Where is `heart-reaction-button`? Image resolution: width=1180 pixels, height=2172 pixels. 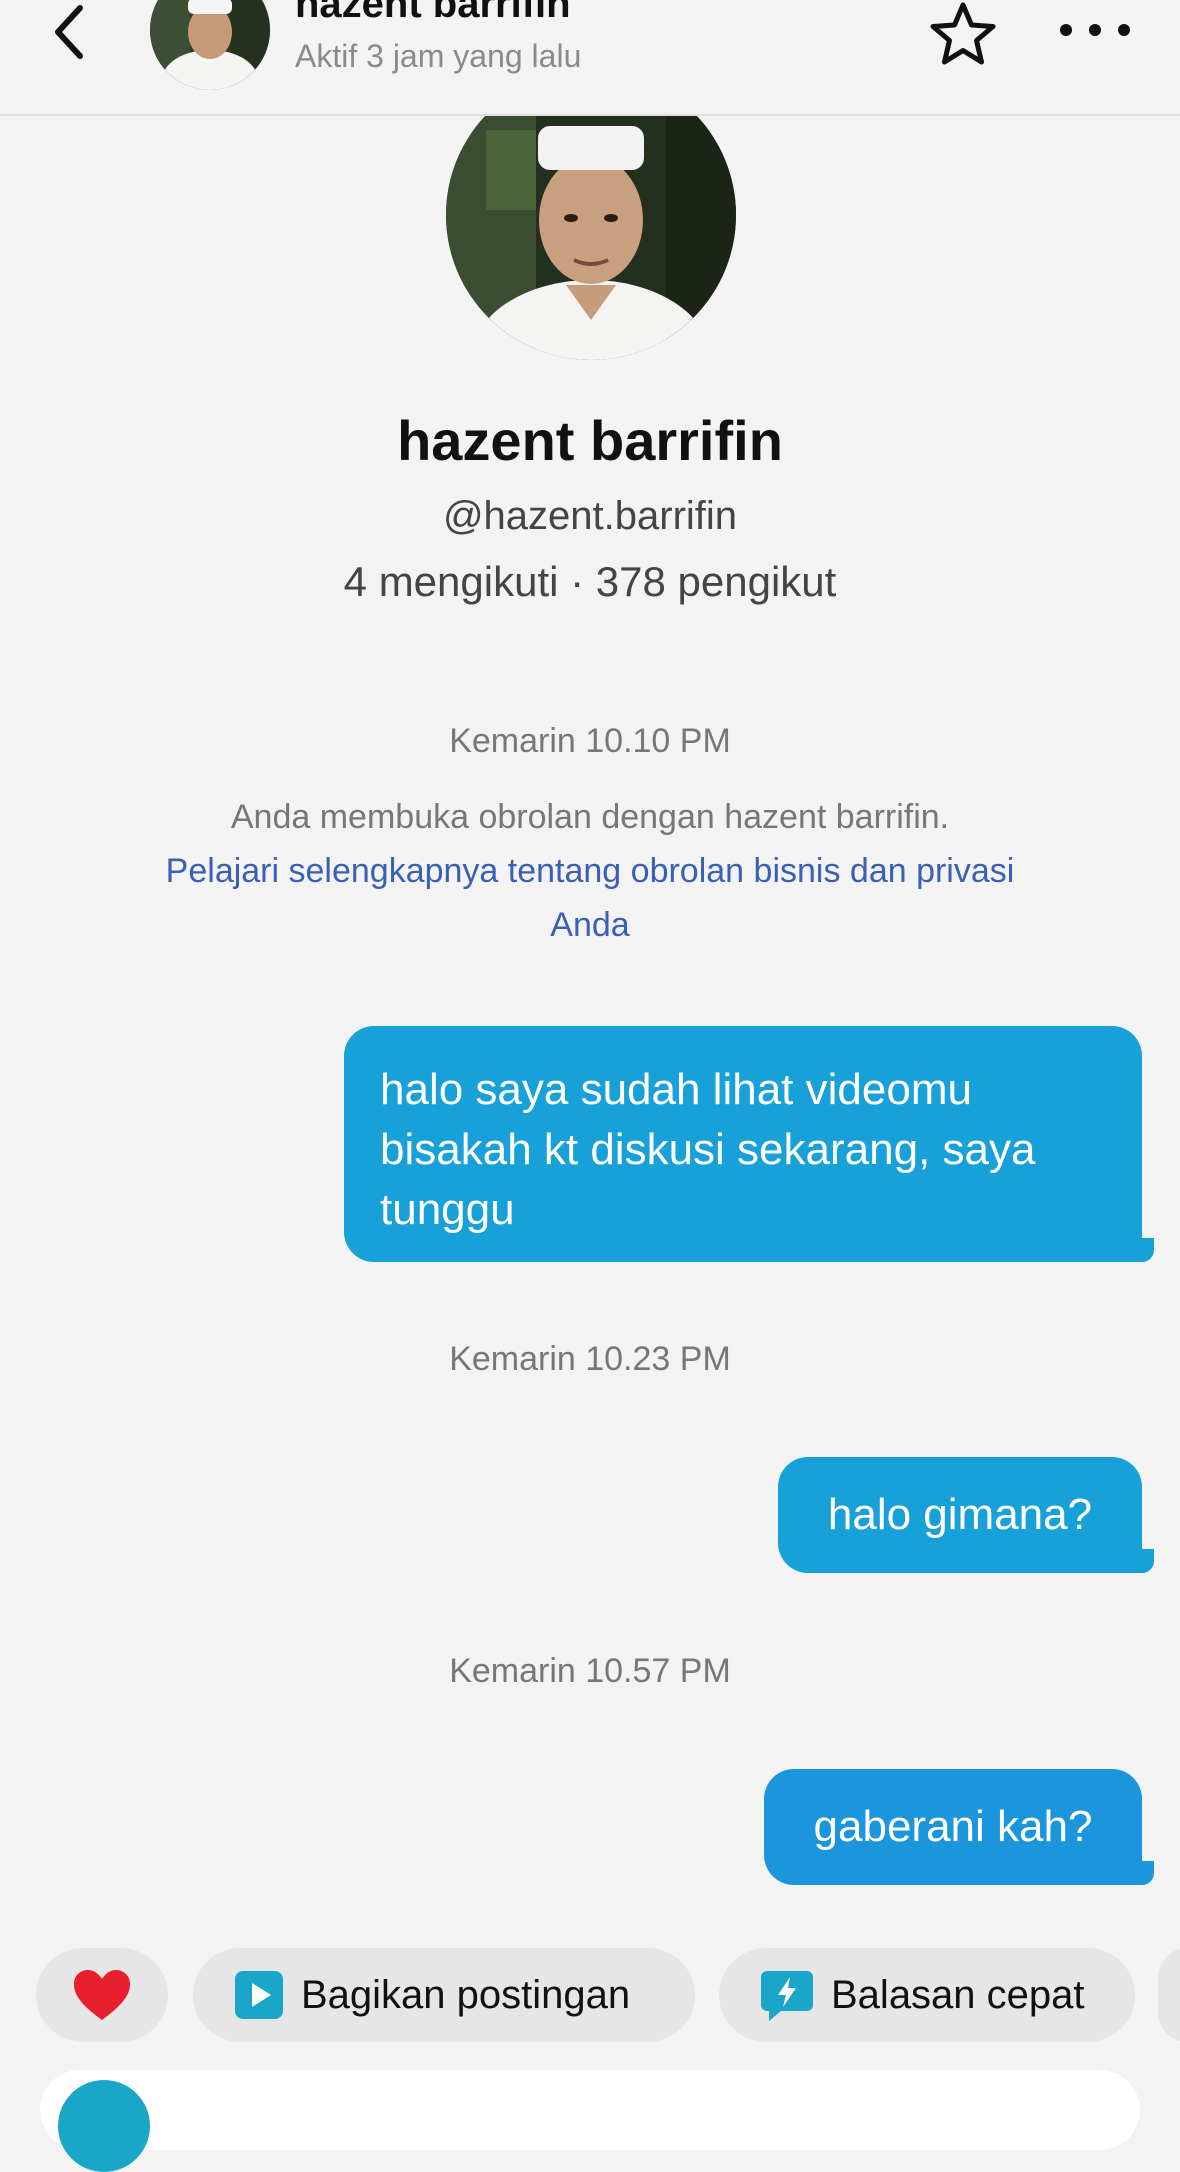
heart-reaction-button is located at coordinates (102, 1995).